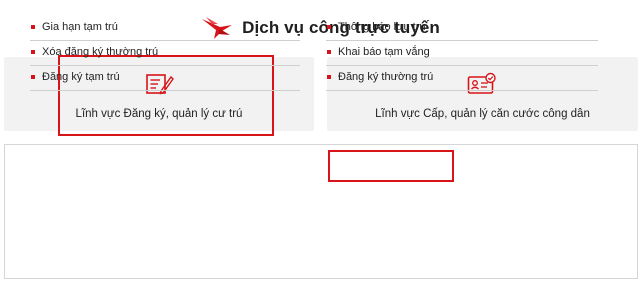 Image resolution: width=640 pixels, height=281 pixels. What do you see at coordinates (462, 78) in the screenshot?
I see `service-link-permanent-residence-registration: Đăng ký thường trú` at bounding box center [462, 78].